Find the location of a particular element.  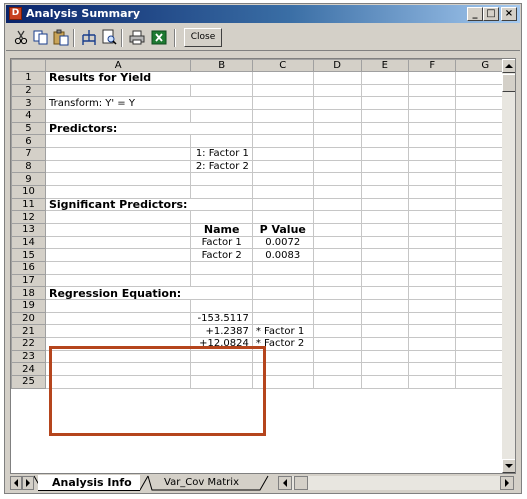

cell-f23 is located at coordinates (432, 356).